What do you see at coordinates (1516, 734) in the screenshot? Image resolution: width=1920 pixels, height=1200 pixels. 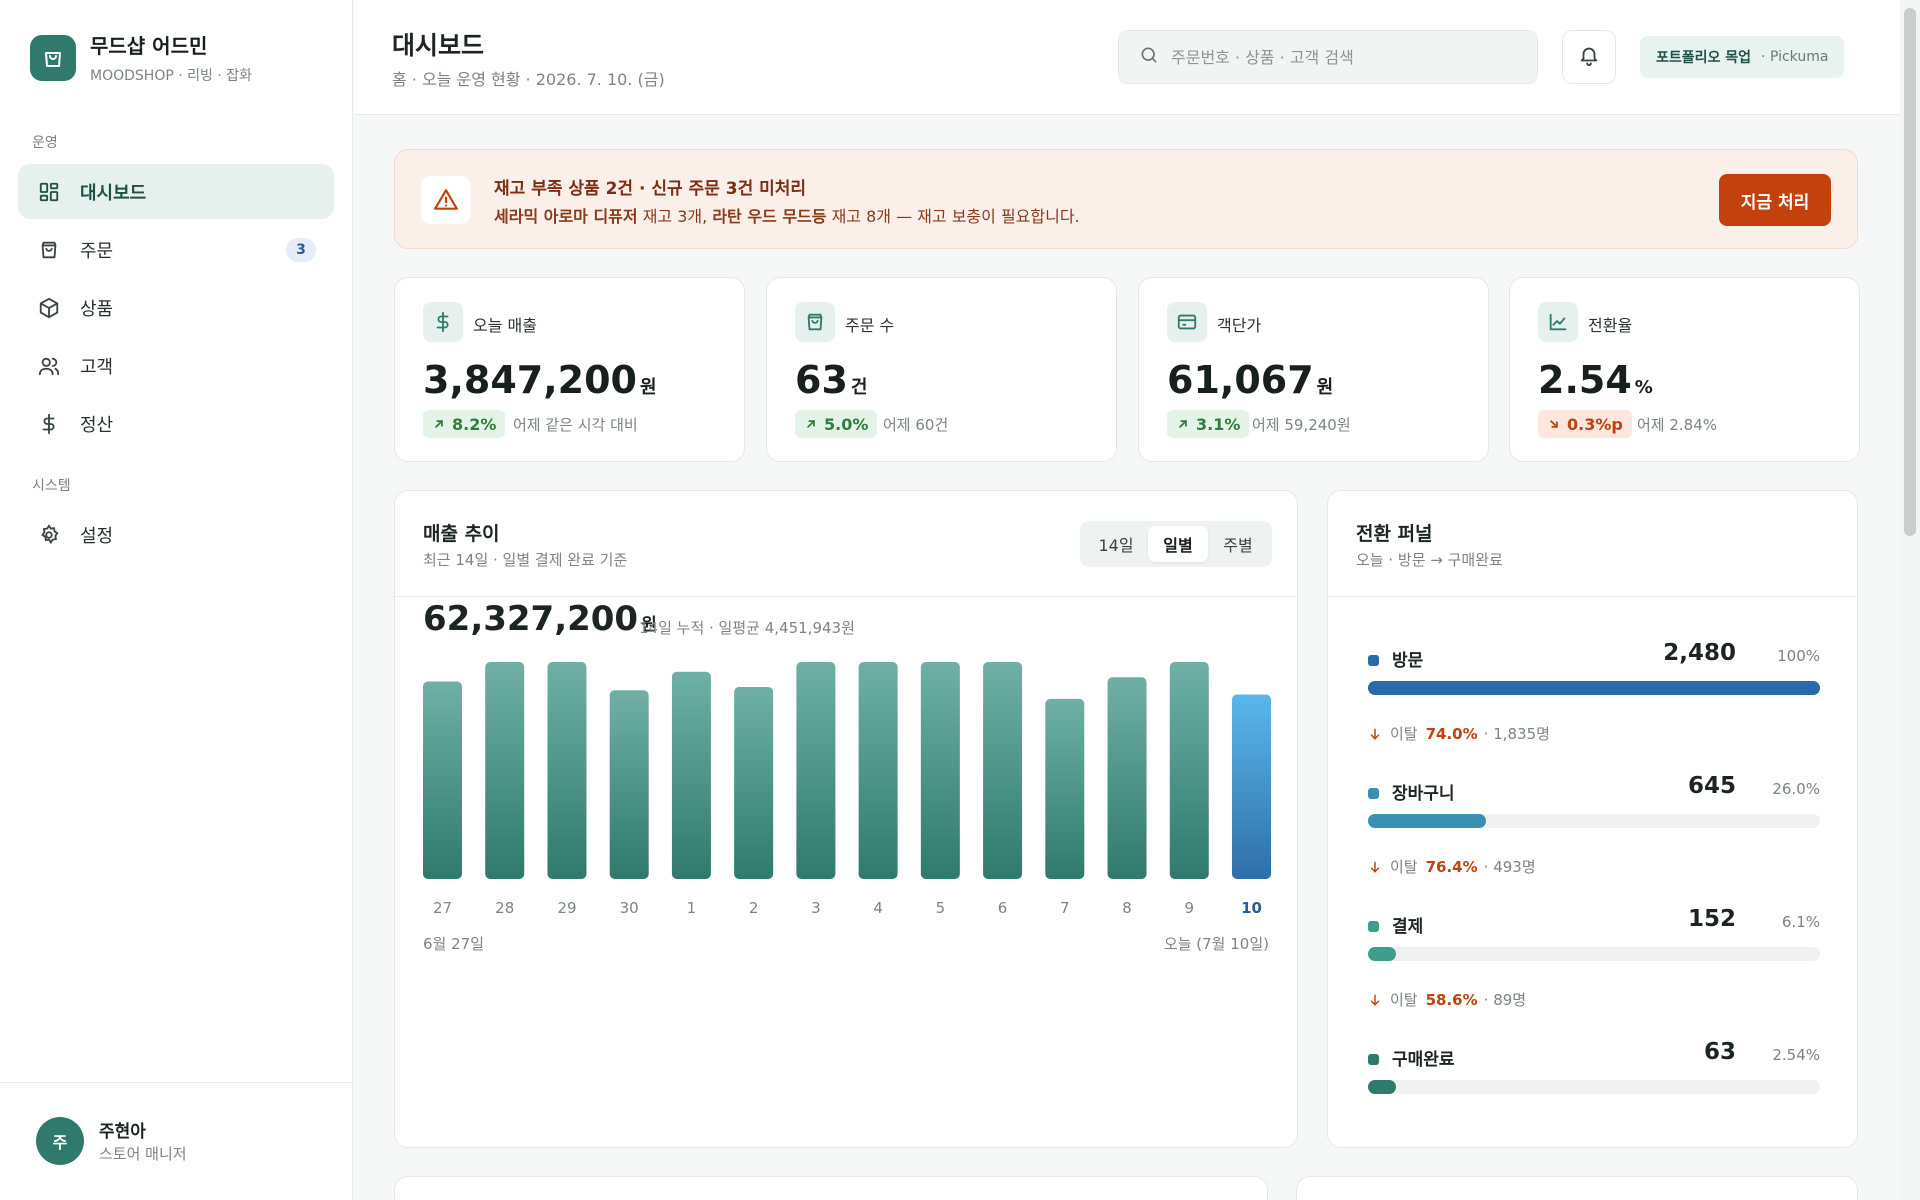 I see `dropoff-count: · 1,835명` at bounding box center [1516, 734].